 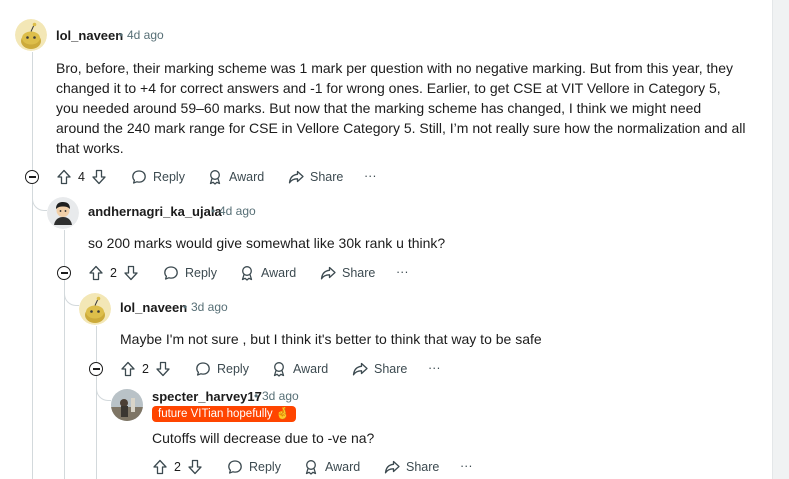 What do you see at coordinates (780, 239) in the screenshot?
I see `scrollbar` at bounding box center [780, 239].